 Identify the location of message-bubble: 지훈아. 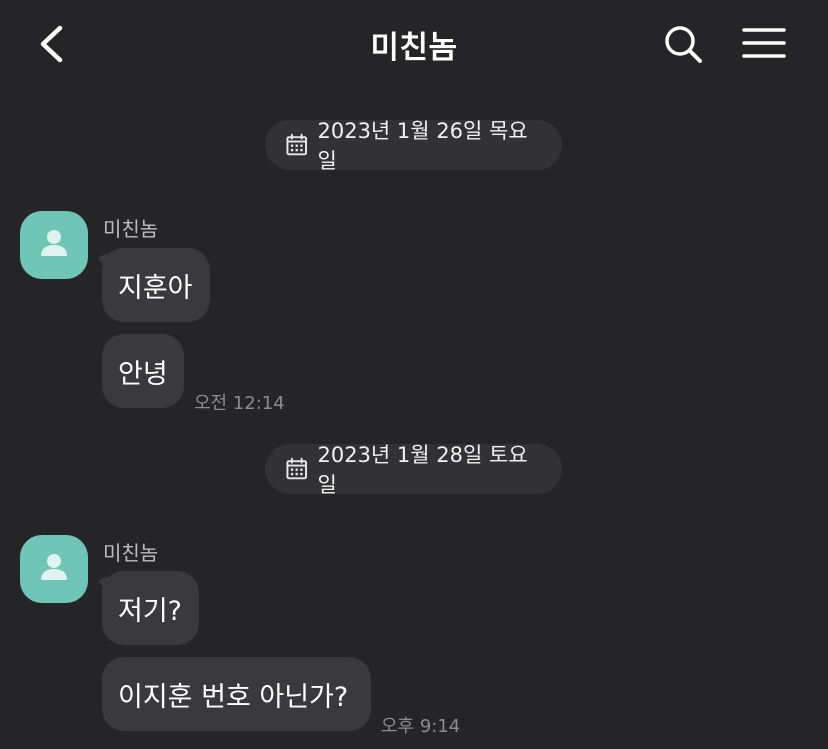
(156, 285).